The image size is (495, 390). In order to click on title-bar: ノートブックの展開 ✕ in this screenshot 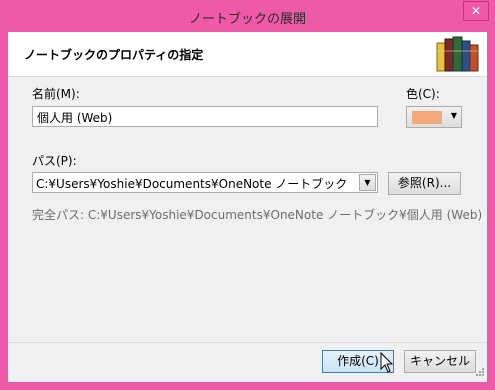, I will do `click(247, 16)`.